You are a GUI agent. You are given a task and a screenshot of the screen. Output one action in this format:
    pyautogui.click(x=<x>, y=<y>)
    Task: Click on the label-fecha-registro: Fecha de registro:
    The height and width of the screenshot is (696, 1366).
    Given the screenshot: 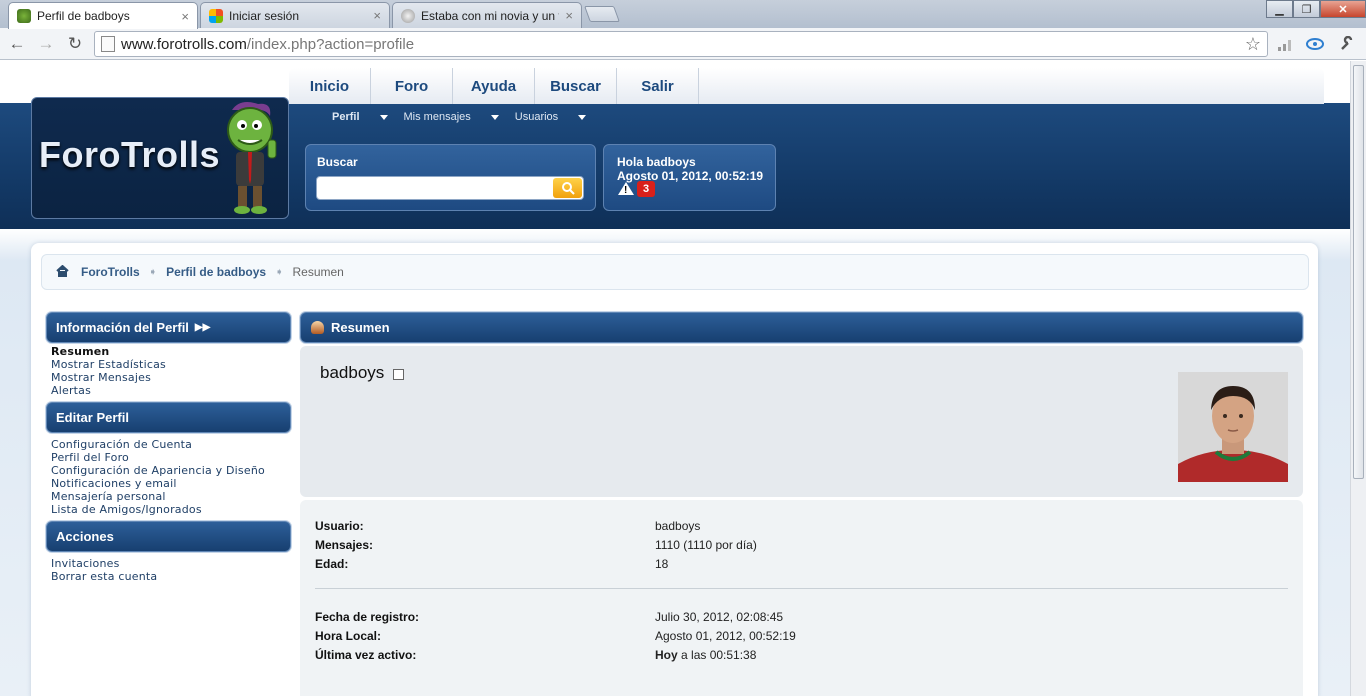 What is the action you would take?
    pyautogui.click(x=367, y=617)
    